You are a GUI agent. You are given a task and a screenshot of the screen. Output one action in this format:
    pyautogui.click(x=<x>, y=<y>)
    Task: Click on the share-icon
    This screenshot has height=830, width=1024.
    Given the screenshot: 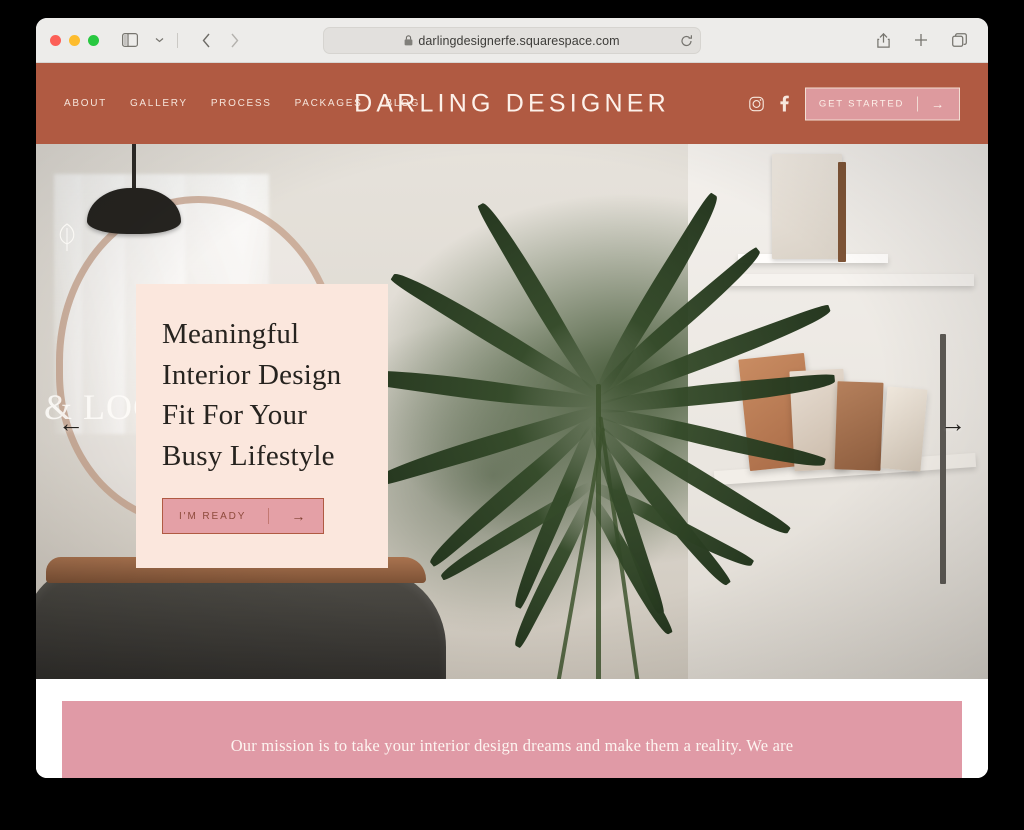 What is the action you would take?
    pyautogui.click(x=883, y=40)
    